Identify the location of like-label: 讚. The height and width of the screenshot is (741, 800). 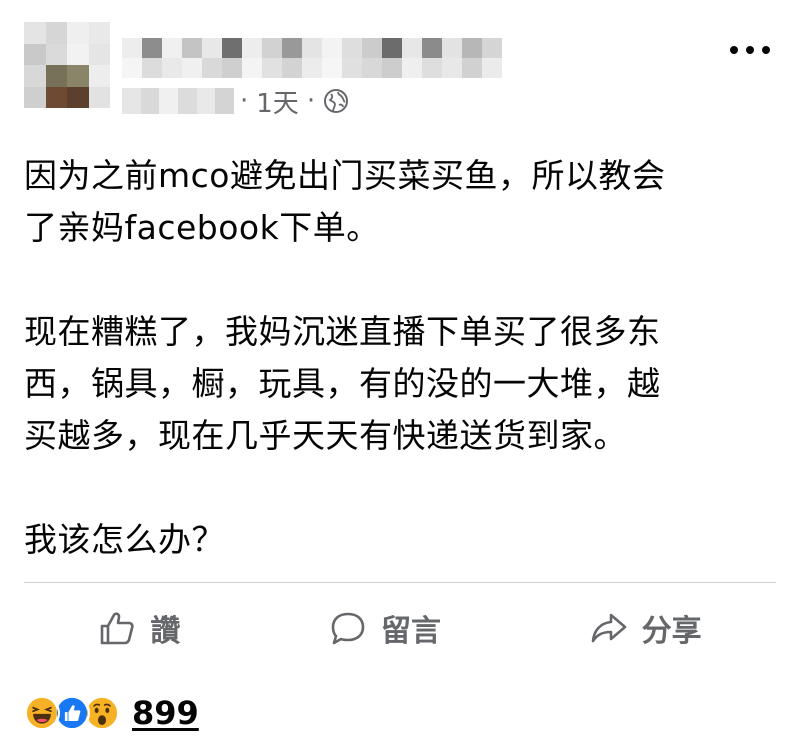
(165, 631).